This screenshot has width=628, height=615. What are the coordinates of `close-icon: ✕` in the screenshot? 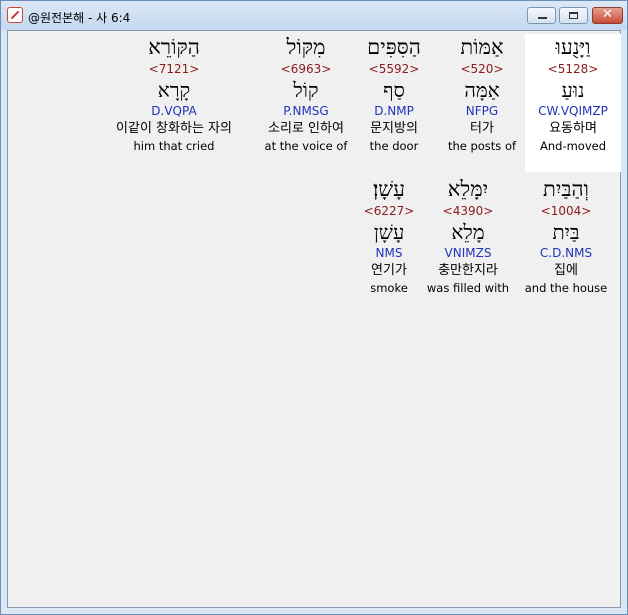 It's located at (607, 14).